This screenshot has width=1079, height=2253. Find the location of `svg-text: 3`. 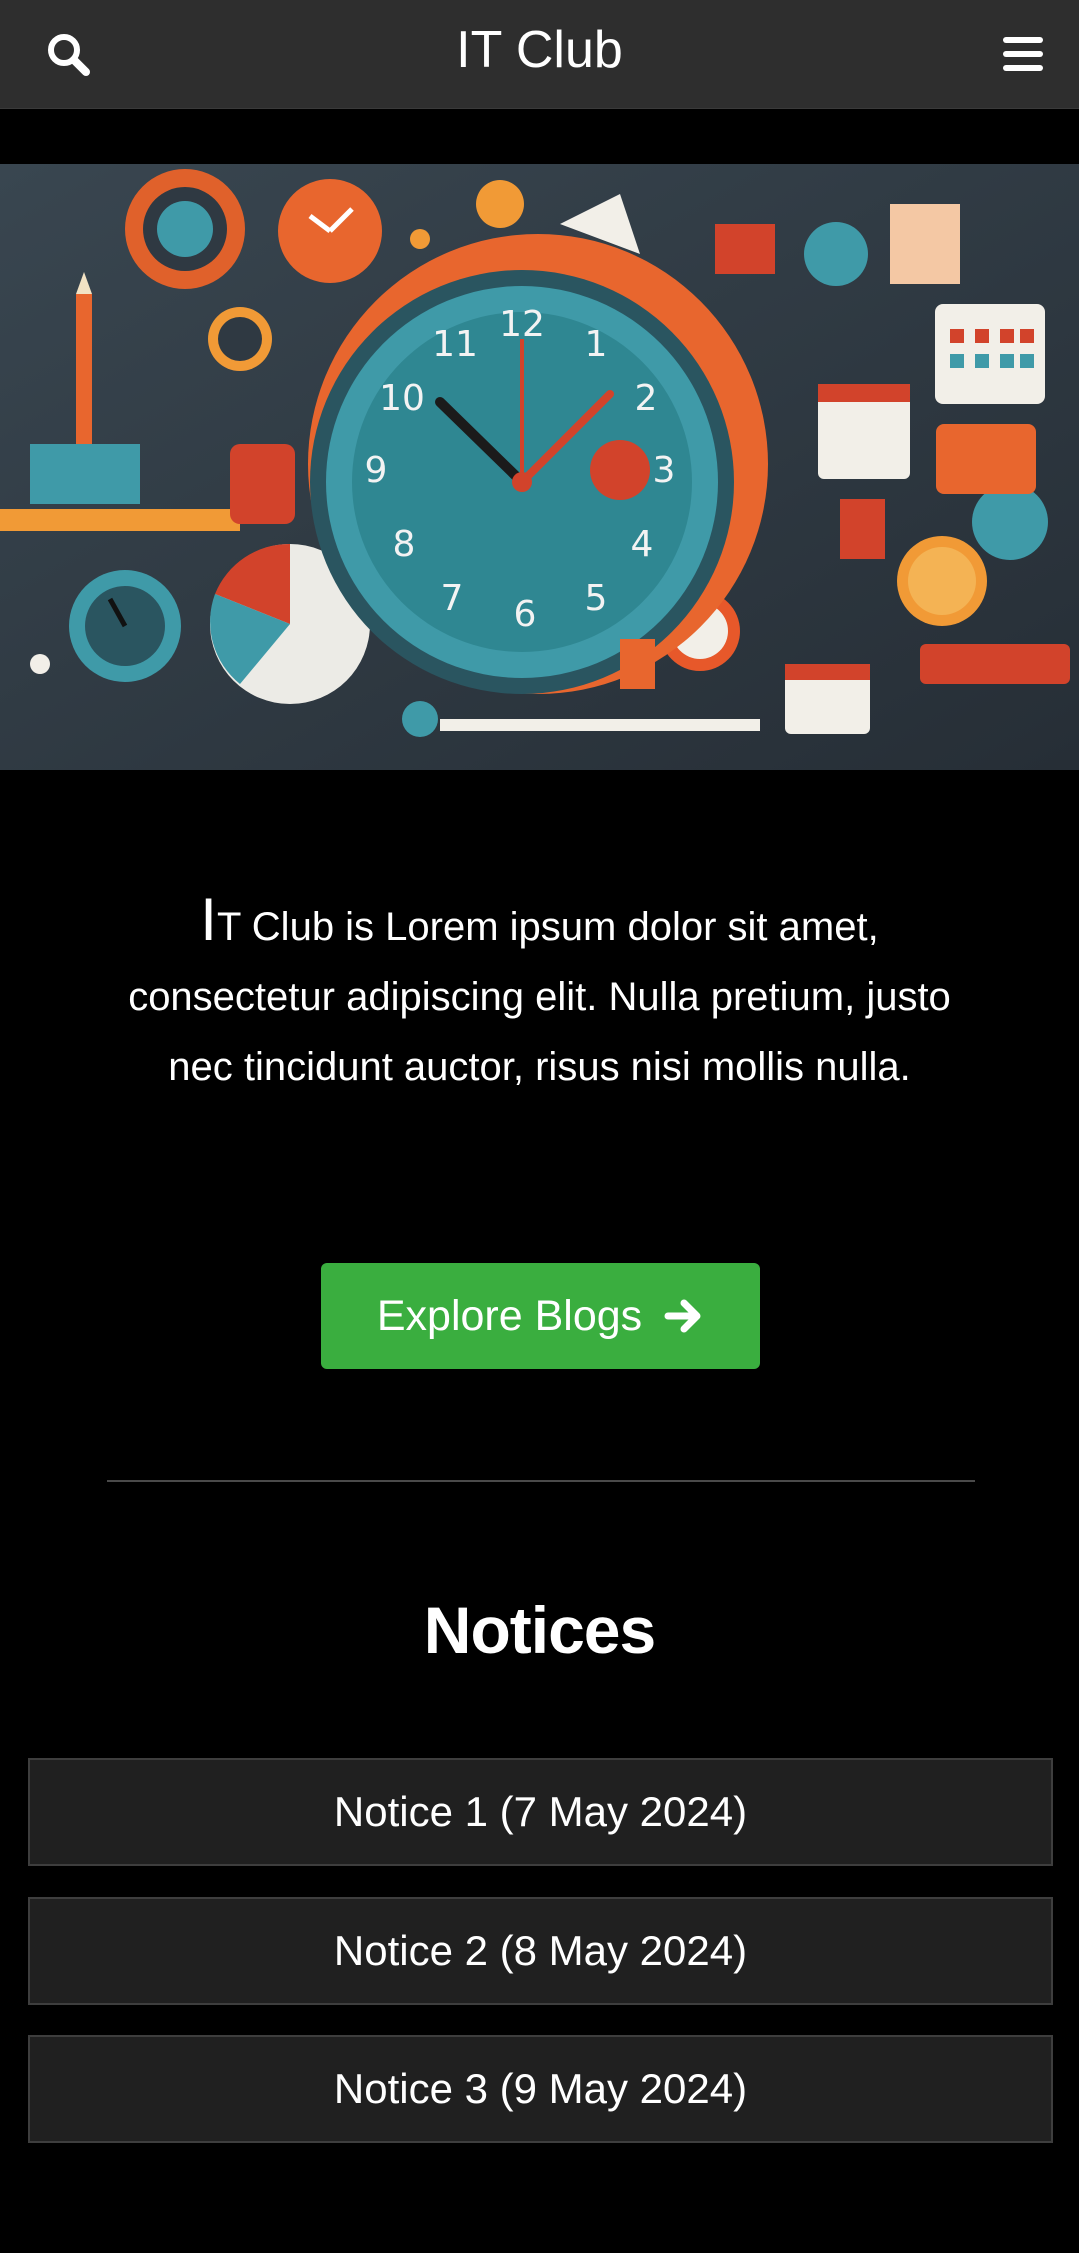

svg-text: 3 is located at coordinates (664, 470).